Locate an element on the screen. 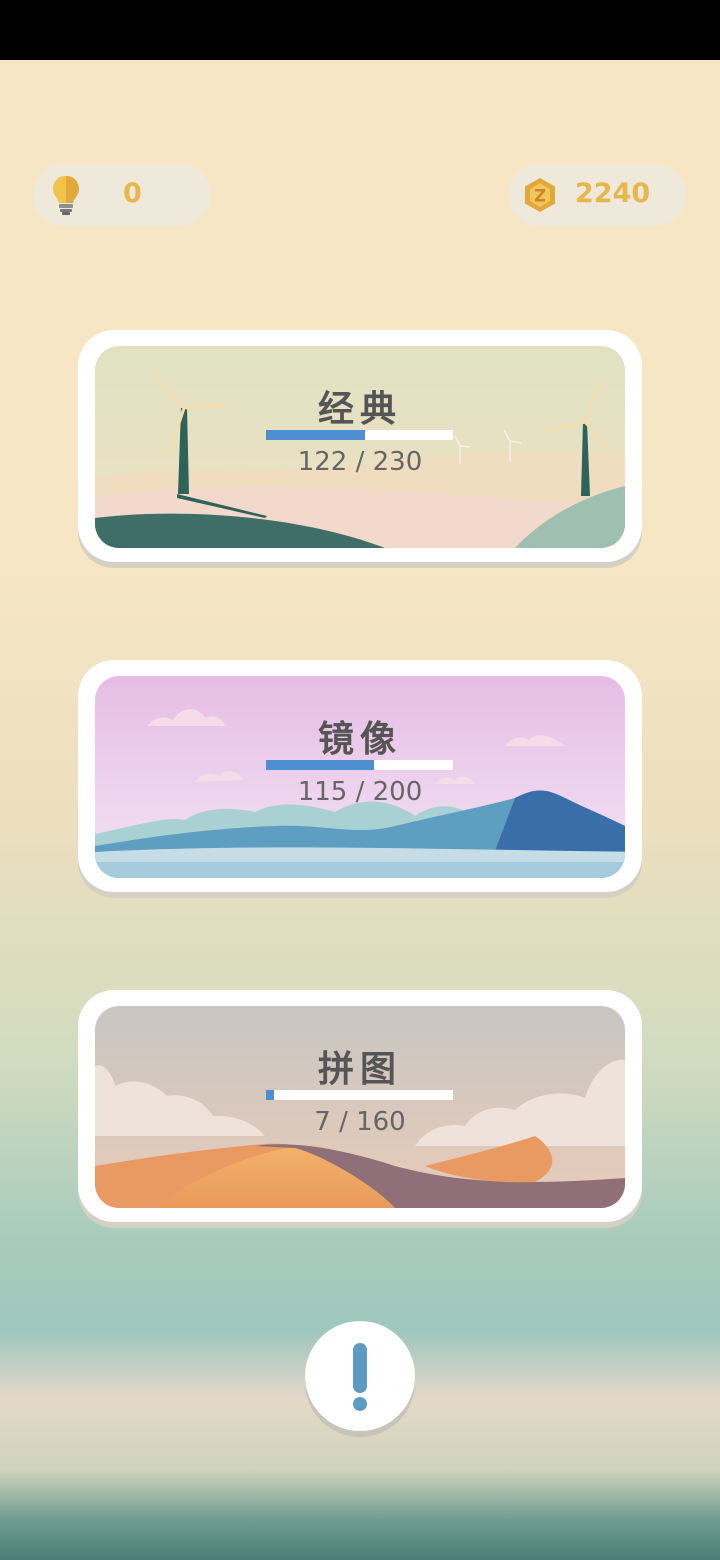  hint-counter: 0 is located at coordinates (122, 195).